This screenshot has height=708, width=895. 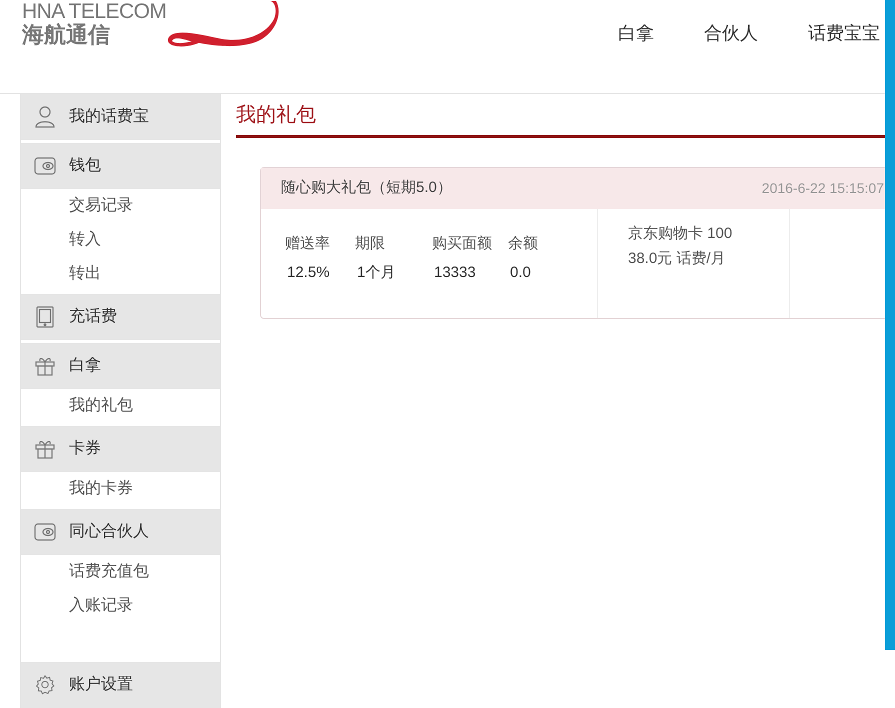 What do you see at coordinates (677, 258) in the screenshot?
I see `benefit-text: 38.0元 话费/月` at bounding box center [677, 258].